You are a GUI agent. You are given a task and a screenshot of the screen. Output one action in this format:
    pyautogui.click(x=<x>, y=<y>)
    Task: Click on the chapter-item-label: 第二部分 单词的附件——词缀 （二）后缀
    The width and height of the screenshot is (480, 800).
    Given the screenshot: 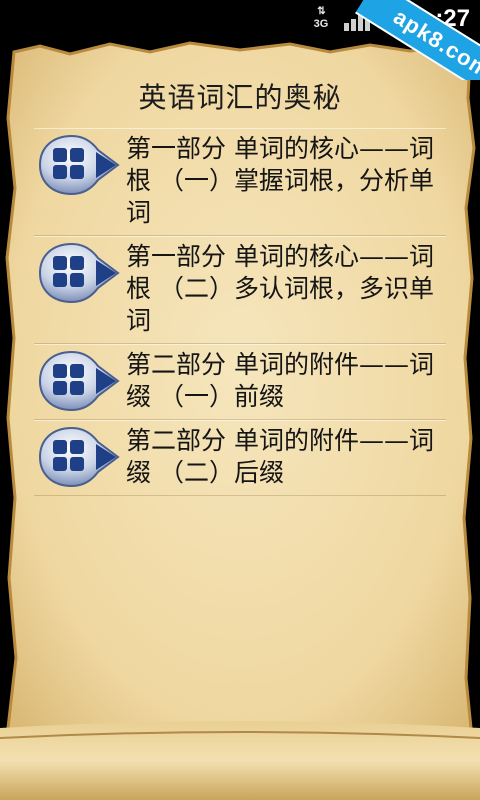 What is the action you would take?
    pyautogui.click(x=280, y=456)
    